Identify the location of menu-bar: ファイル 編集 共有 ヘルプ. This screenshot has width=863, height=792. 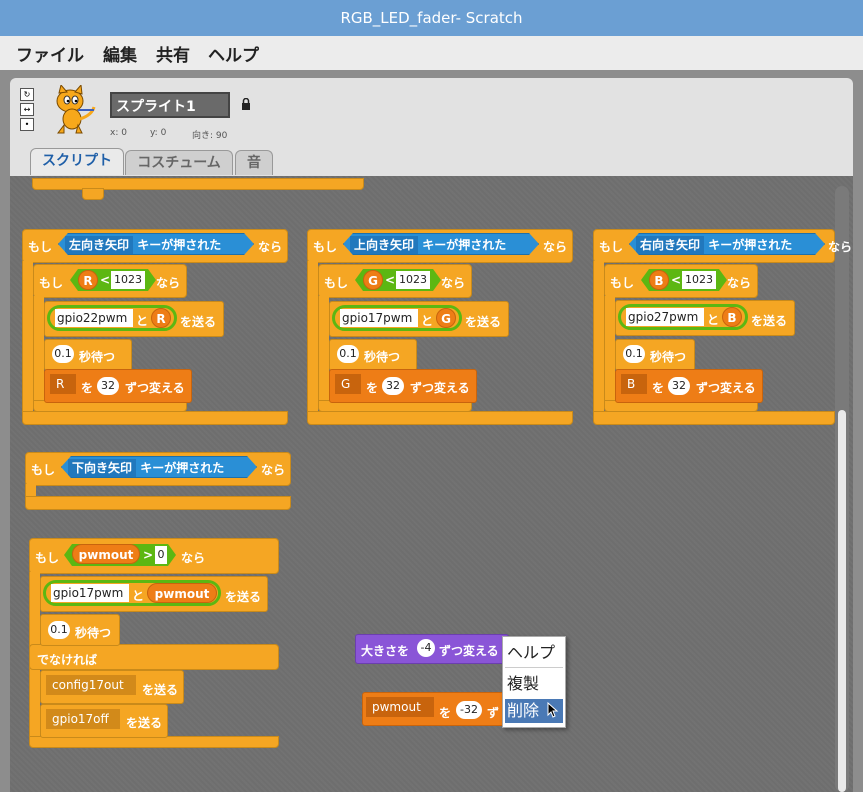
(431, 53).